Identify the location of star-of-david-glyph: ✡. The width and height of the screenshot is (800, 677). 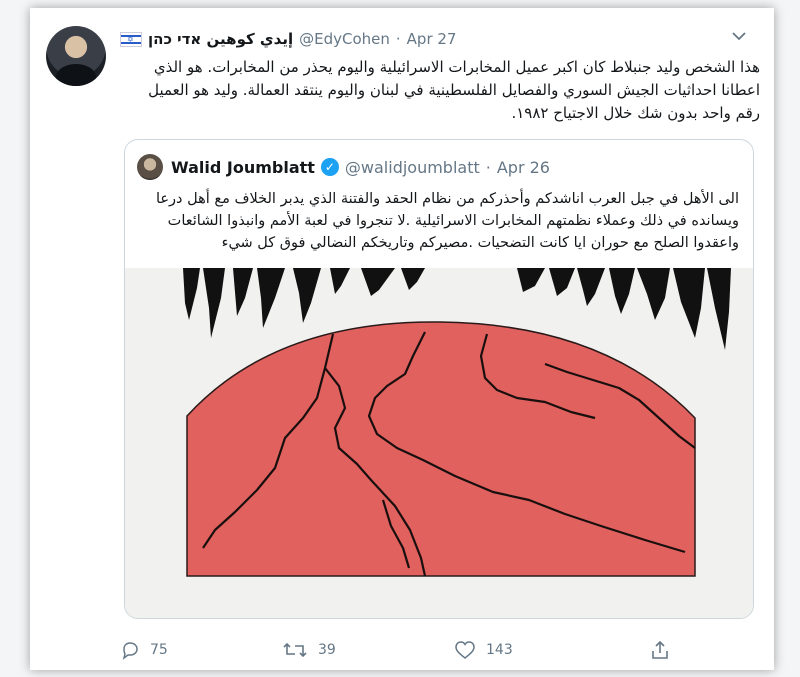
(130, 39).